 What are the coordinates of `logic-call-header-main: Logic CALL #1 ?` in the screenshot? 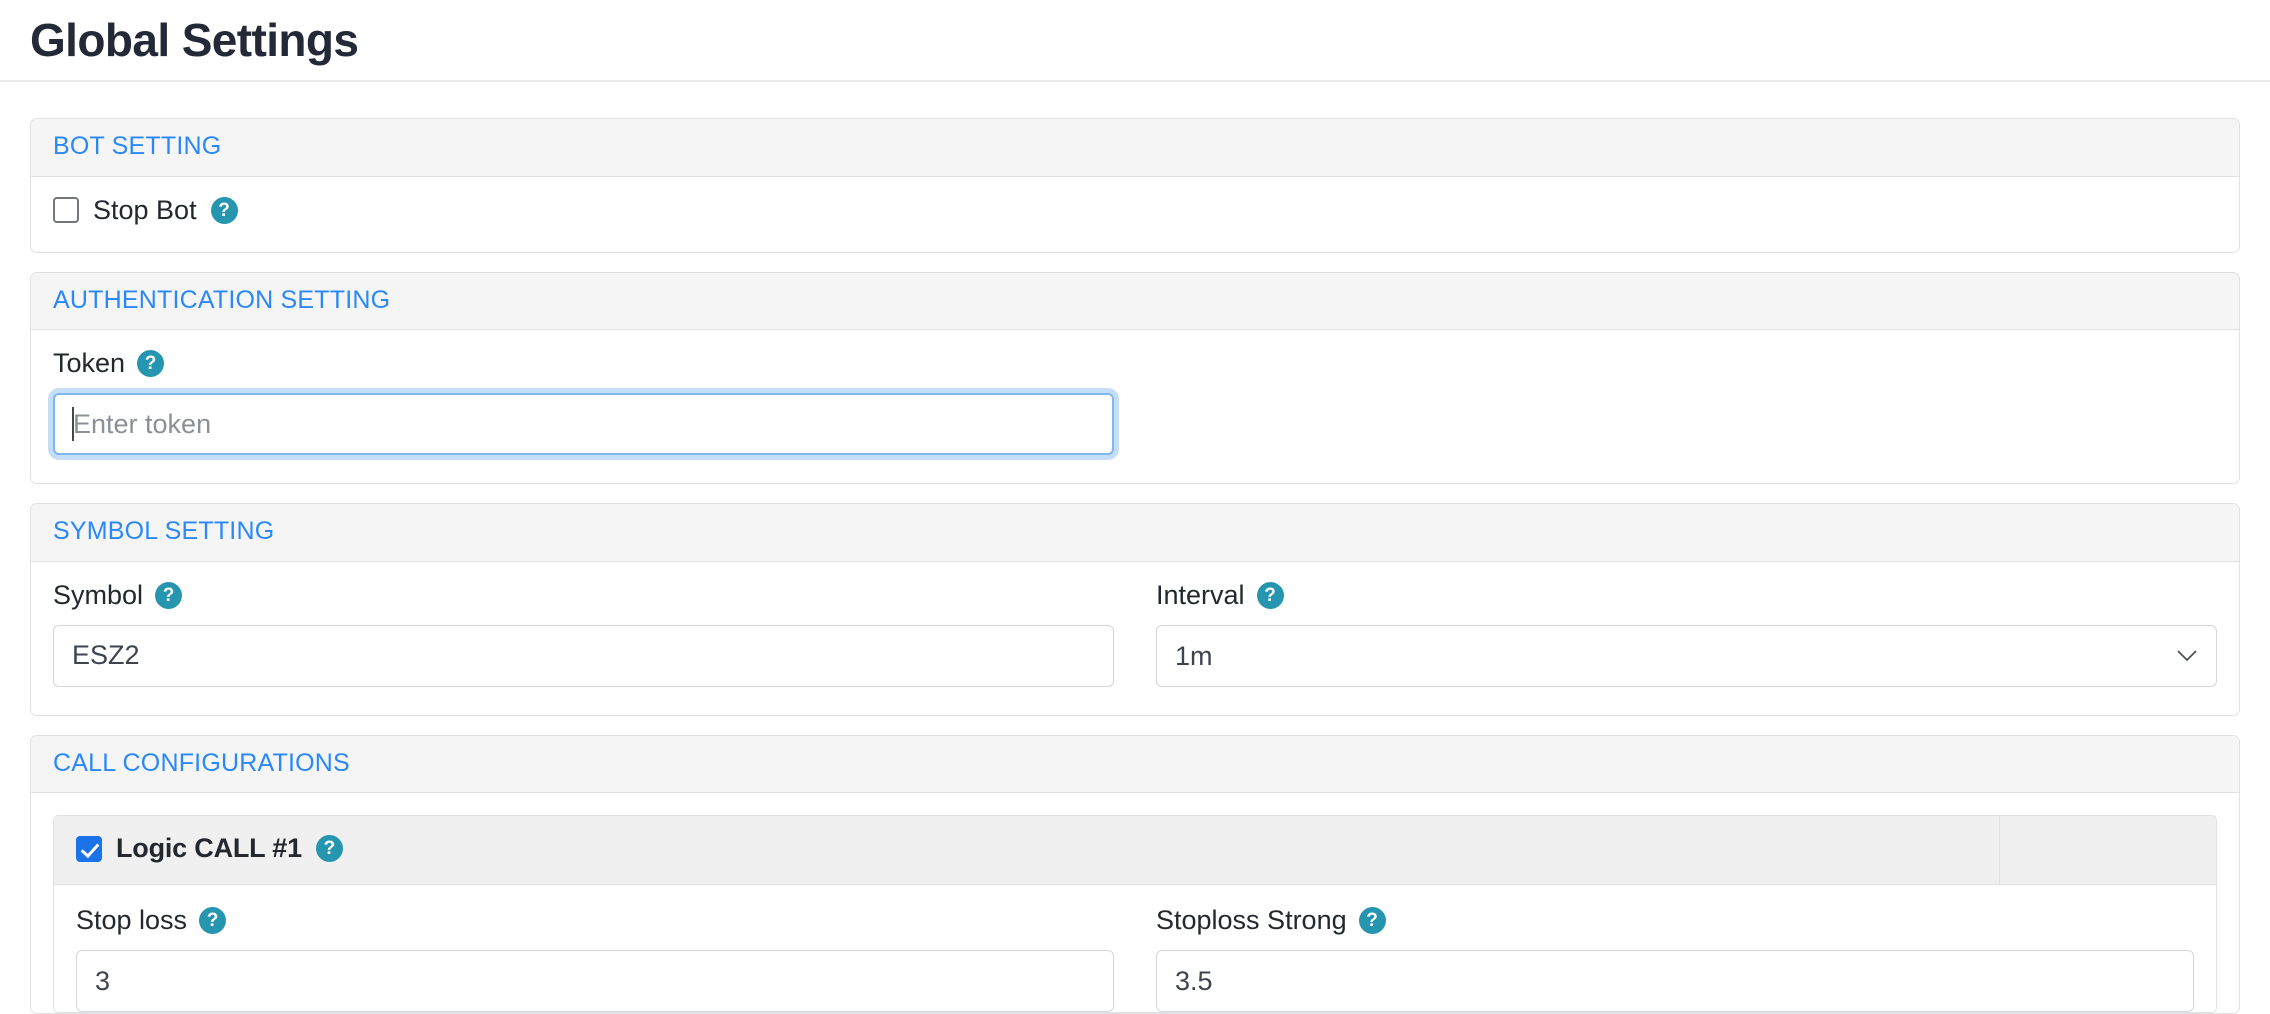 It's located at (1027, 850).